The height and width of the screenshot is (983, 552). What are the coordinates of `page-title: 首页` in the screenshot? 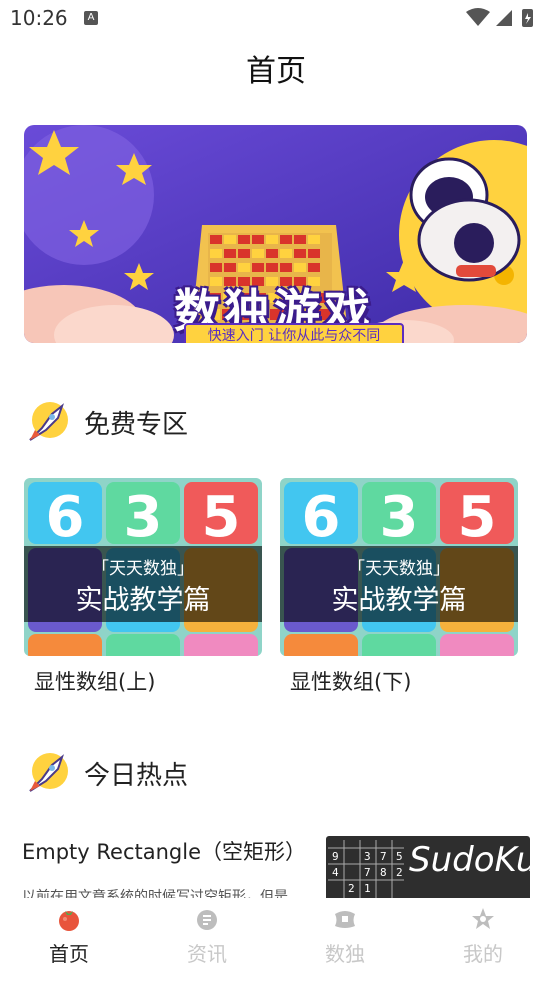 It's located at (276, 71).